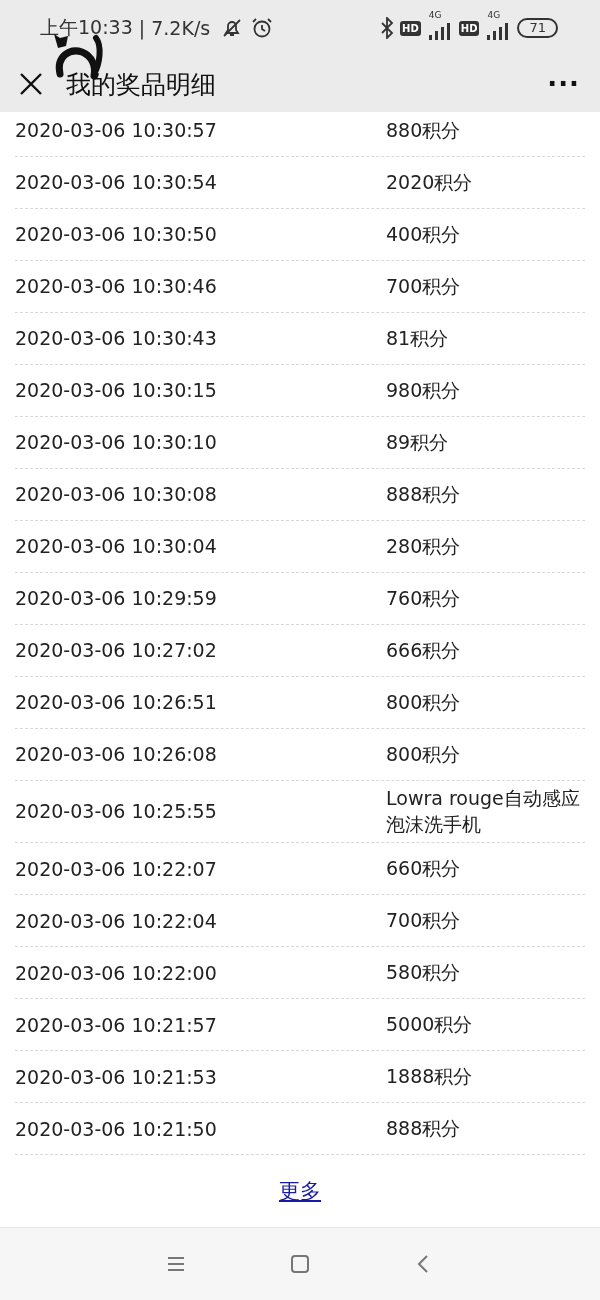  I want to click on record-time: 2020-03-06 10:22:07, so click(116, 868).